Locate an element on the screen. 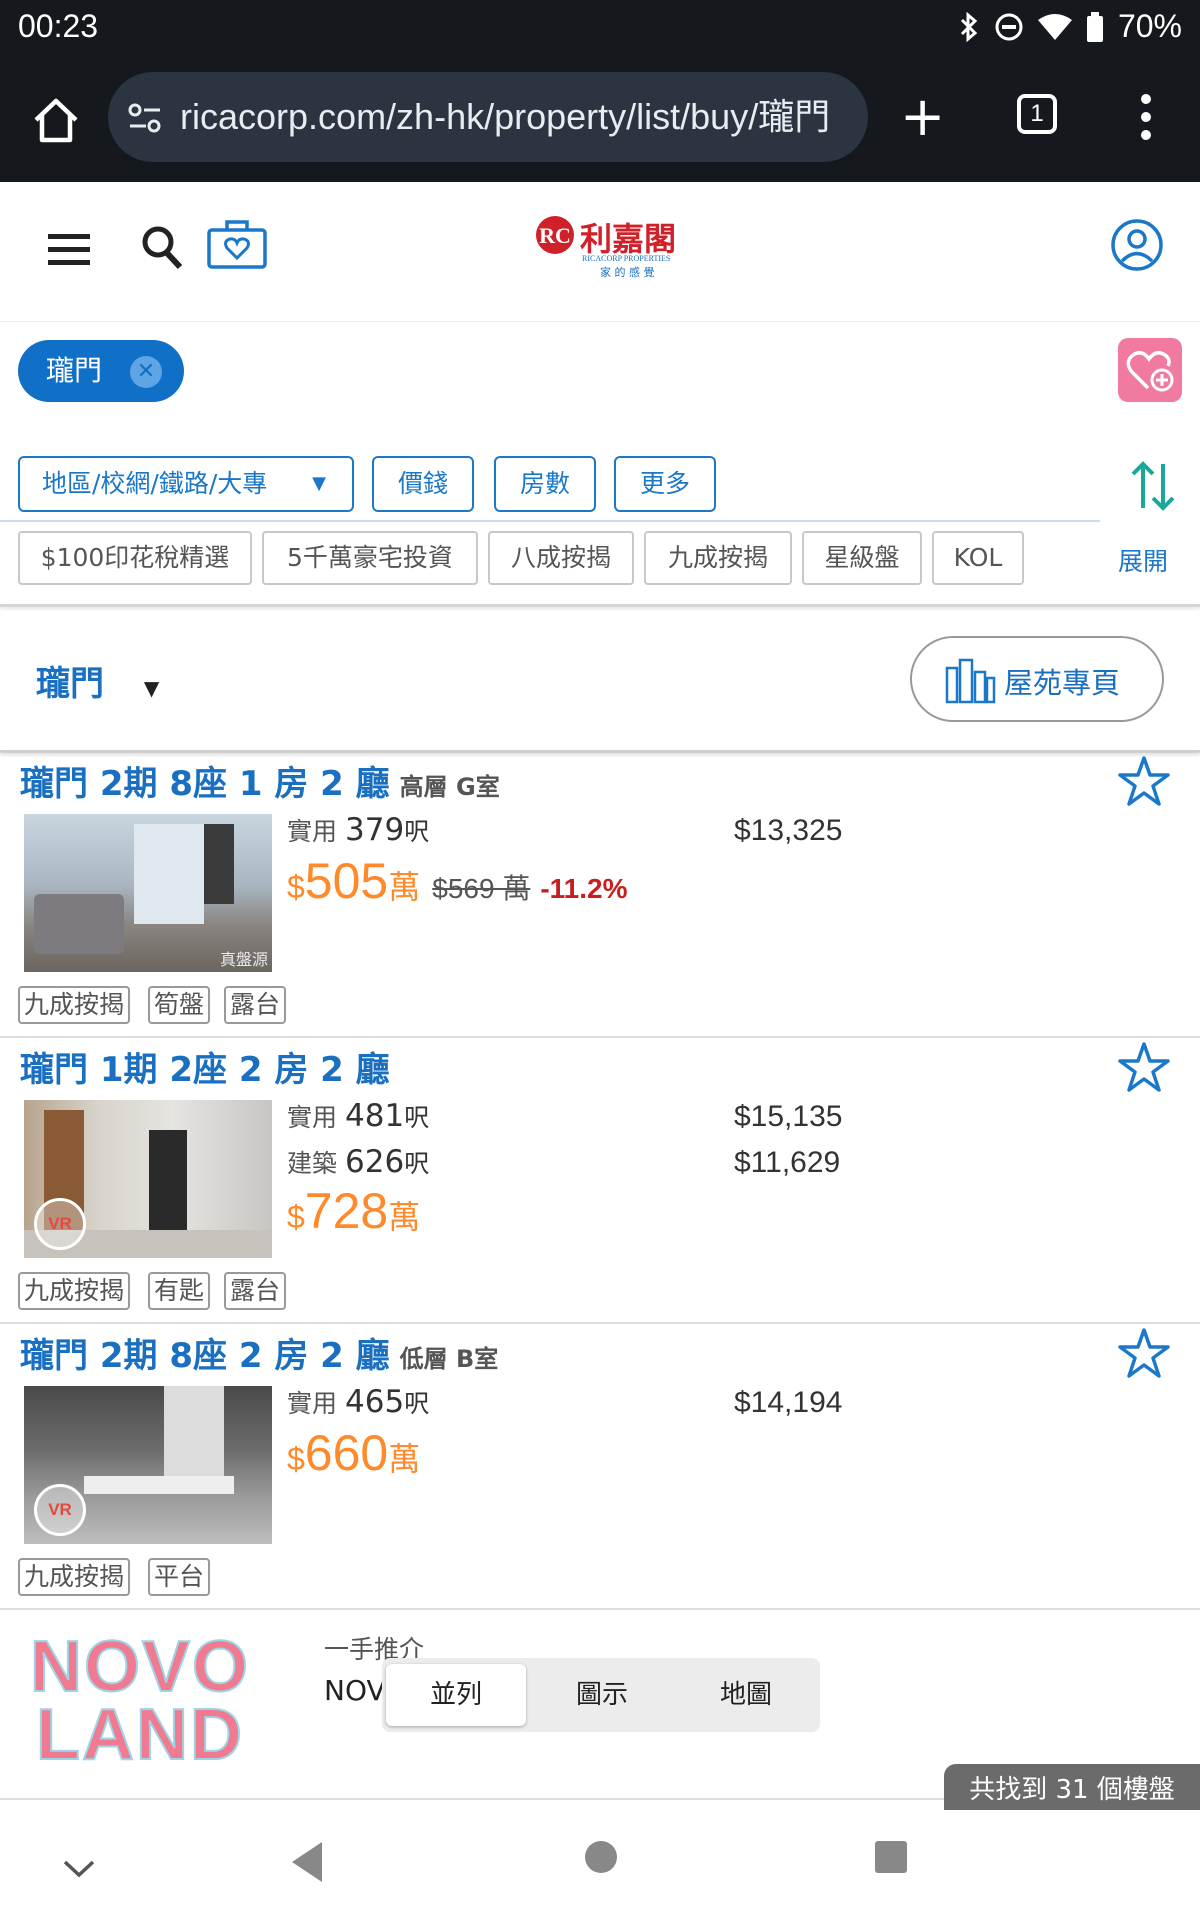 The height and width of the screenshot is (1920, 1200). listing-title: 瓏門 2期 8座 2 房 2 廳低層 B室 is located at coordinates (259, 1352).